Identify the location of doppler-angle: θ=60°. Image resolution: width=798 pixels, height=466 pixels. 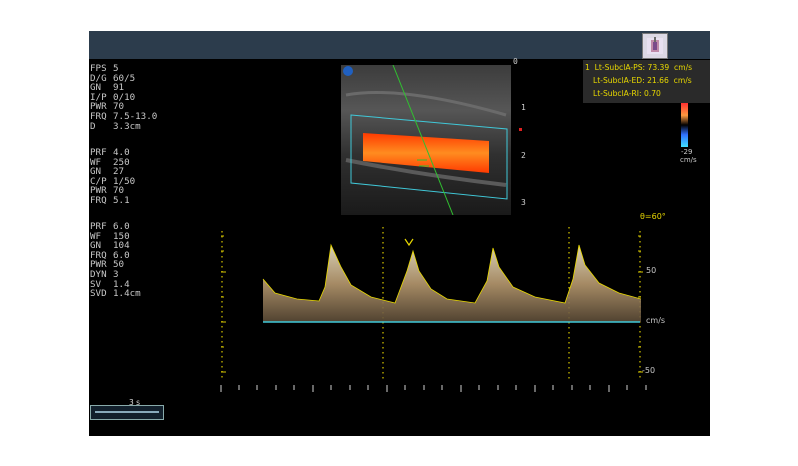
(653, 216).